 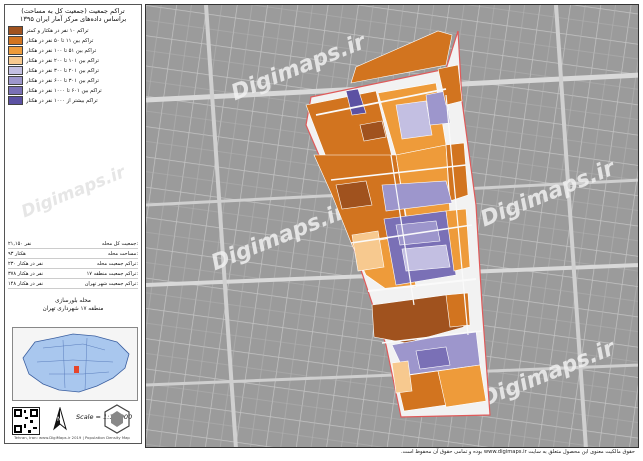 What do you see at coordinates (122, 253) in the screenshot?
I see `stat-label: مساحت محله:` at bounding box center [122, 253].